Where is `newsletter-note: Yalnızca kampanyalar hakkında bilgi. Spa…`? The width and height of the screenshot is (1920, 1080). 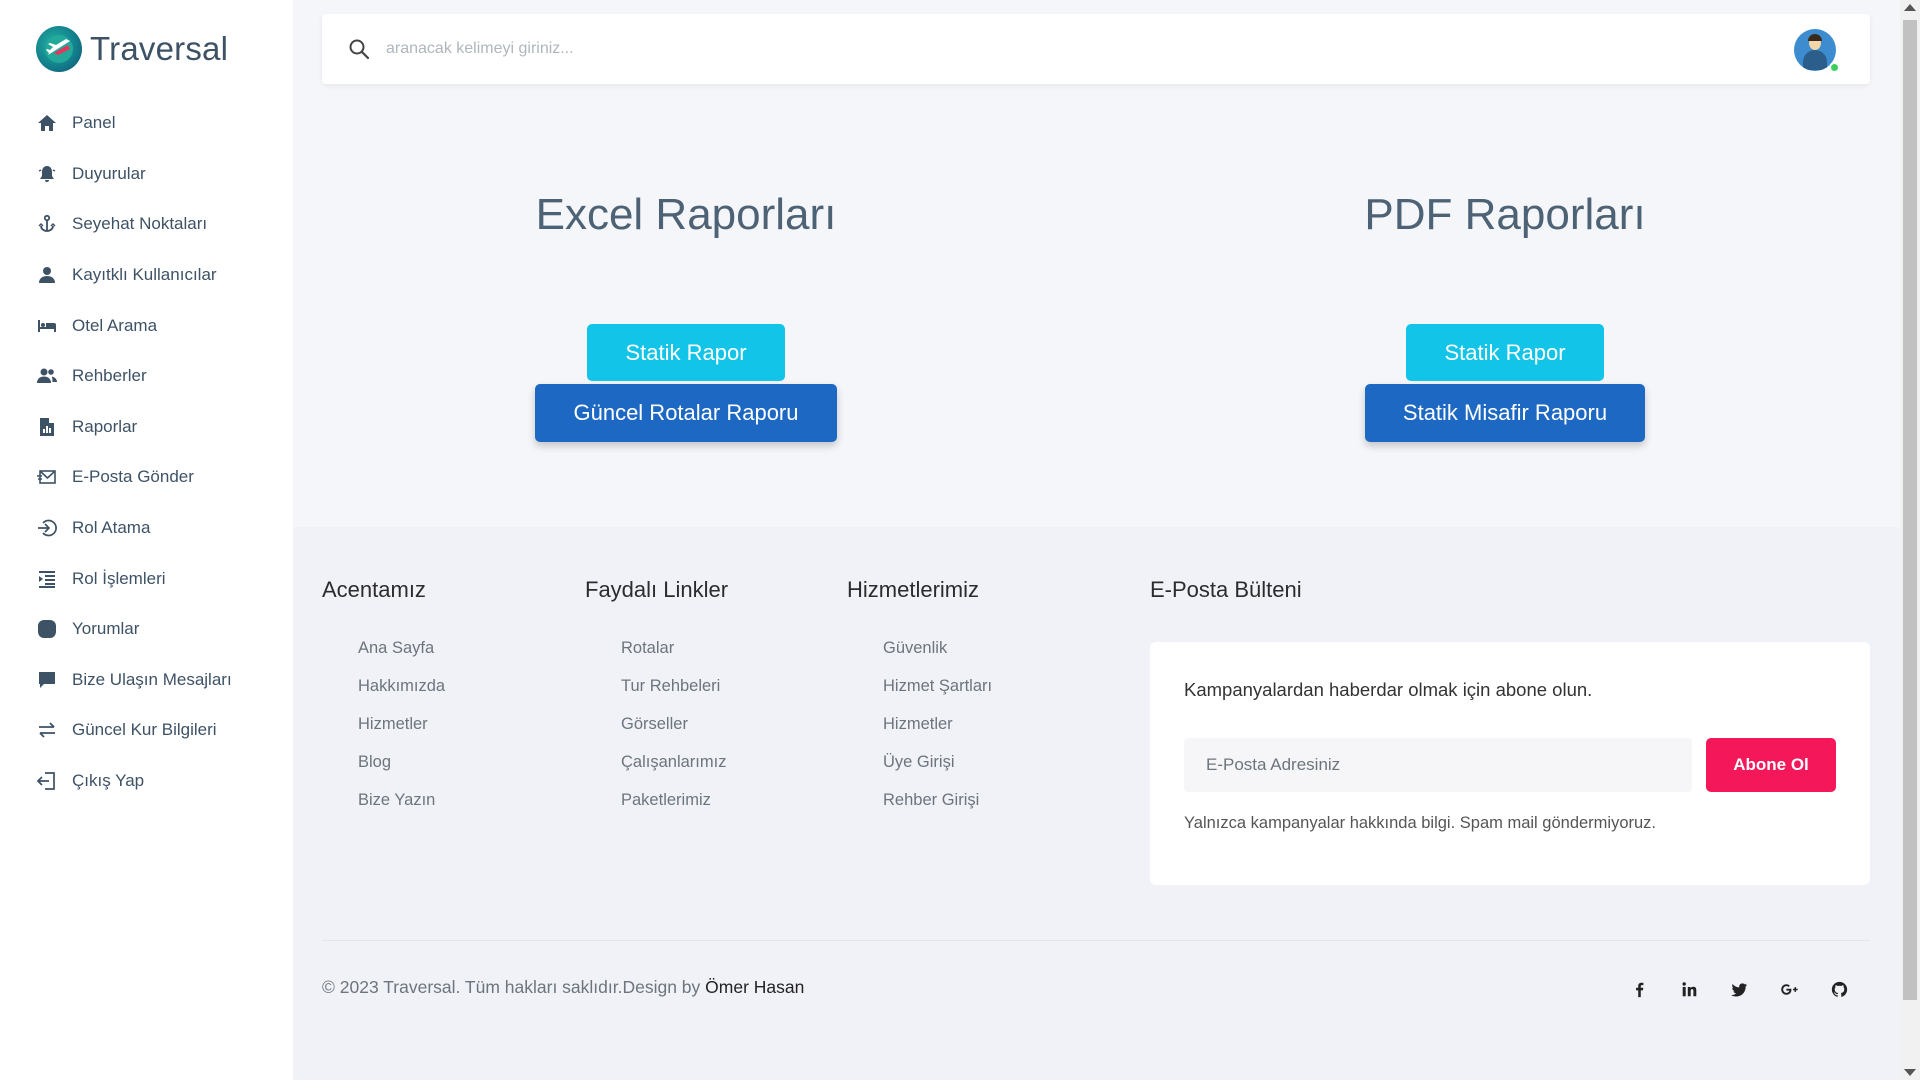
newsletter-note: Yalnızca kampanyalar hakkında bilgi. Spa… is located at coordinates (1420, 823).